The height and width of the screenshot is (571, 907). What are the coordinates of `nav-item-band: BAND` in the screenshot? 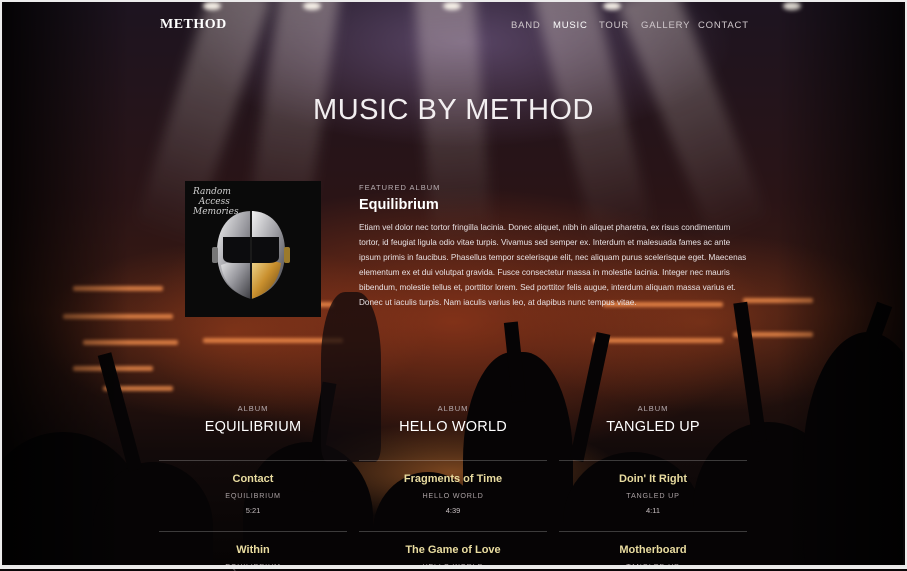 It's located at (526, 25).